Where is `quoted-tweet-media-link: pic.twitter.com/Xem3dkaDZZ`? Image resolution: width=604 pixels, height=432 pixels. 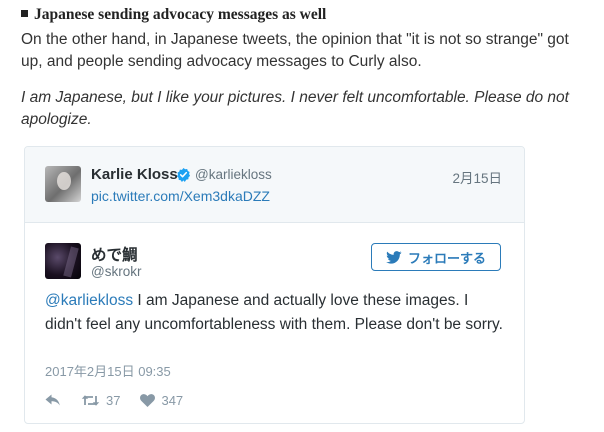 quoted-tweet-media-link: pic.twitter.com/Xem3dkaDZZ is located at coordinates (180, 196).